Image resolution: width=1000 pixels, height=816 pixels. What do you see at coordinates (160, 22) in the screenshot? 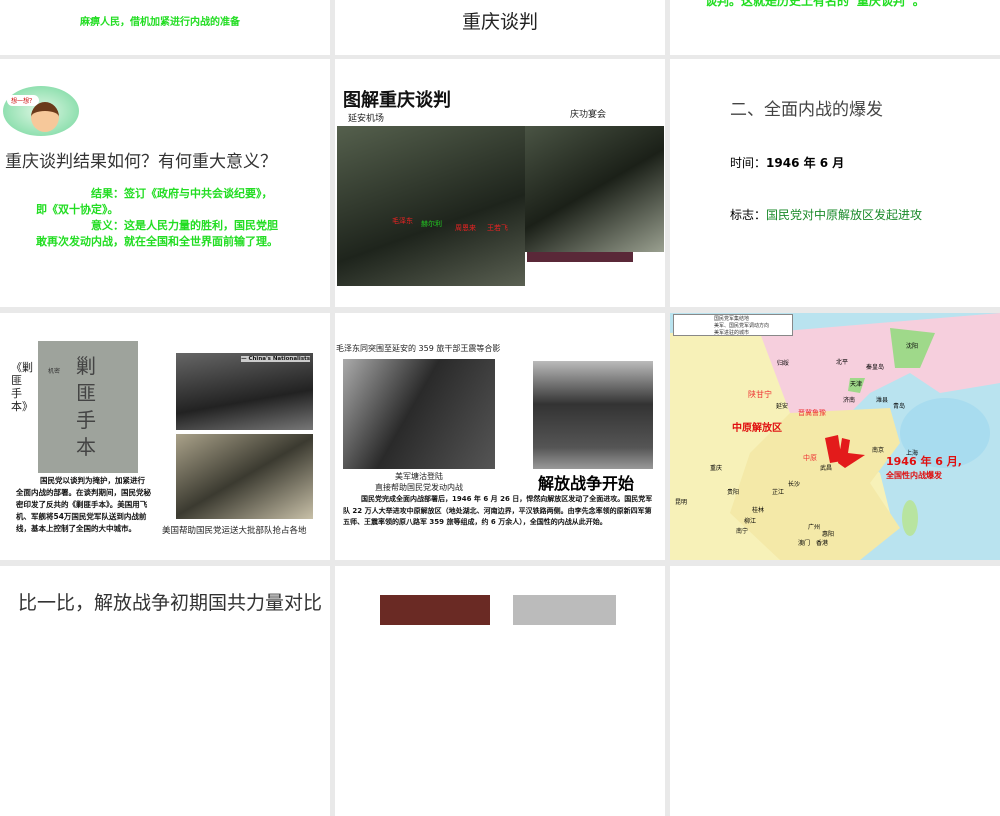
I see `slide-text: 麻痹人民，借机加紧进行内战的准备` at bounding box center [160, 22].